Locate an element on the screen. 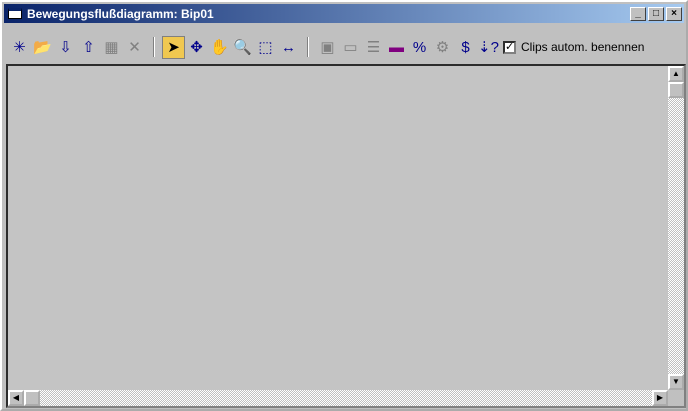  percent-button: % is located at coordinates (419, 47).